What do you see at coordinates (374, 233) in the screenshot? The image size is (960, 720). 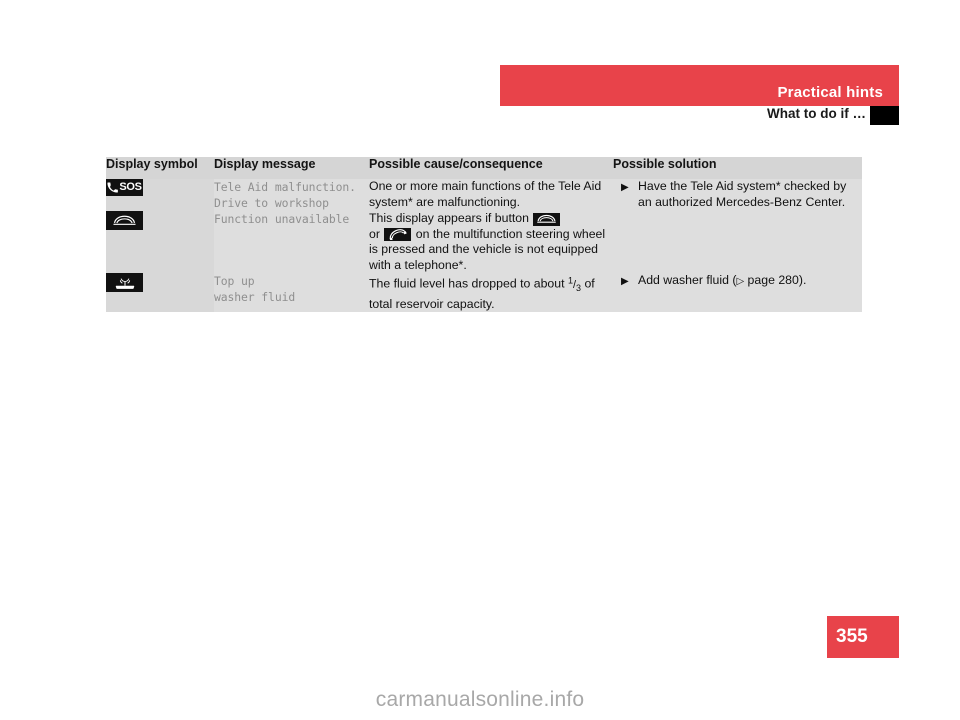 I see `cause-text-part2: or` at bounding box center [374, 233].